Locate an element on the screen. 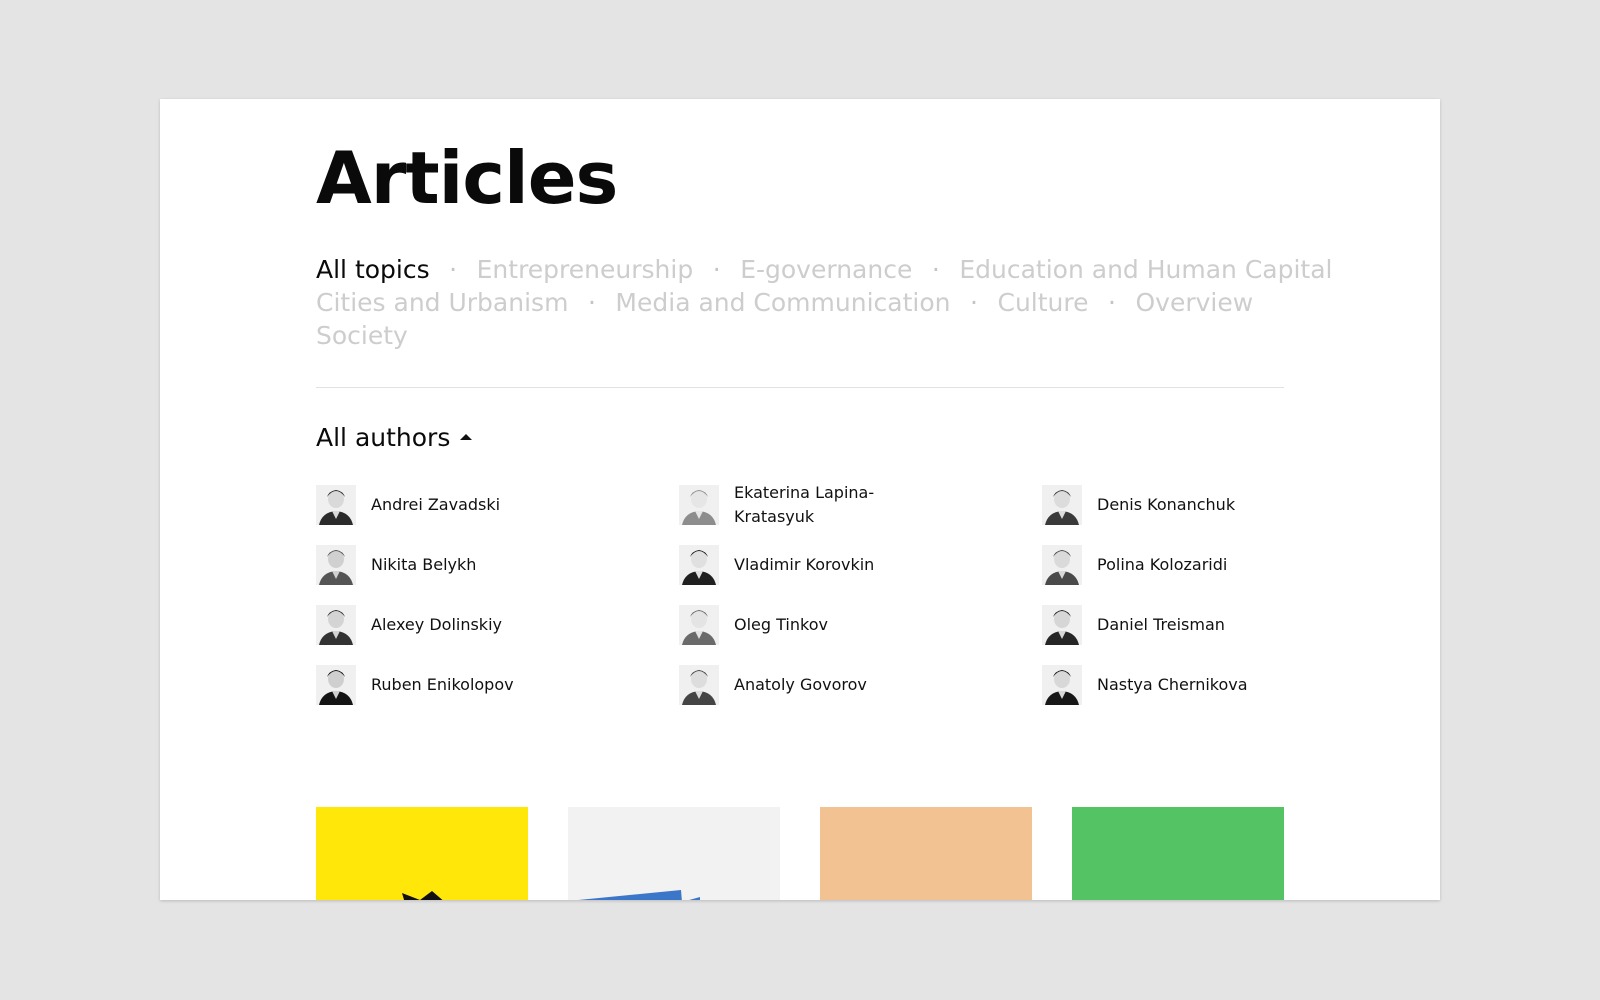 The height and width of the screenshot is (1000, 1600). author-item: Alexey Dolinskiy is located at coordinates (497, 625).